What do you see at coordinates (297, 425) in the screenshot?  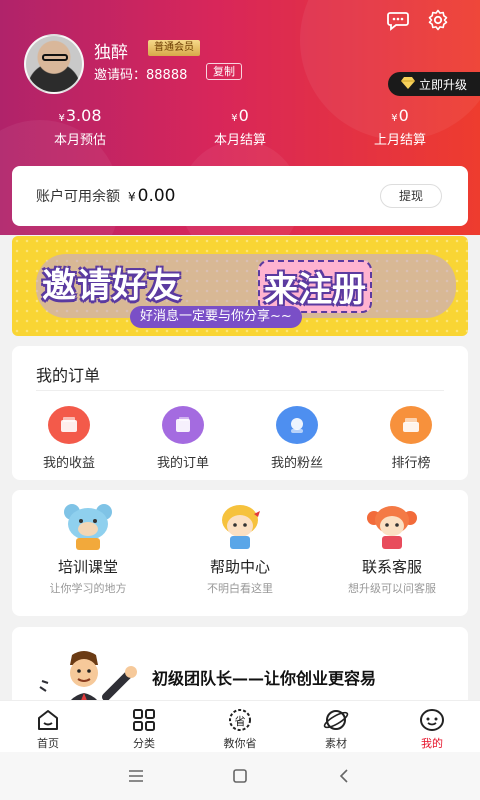 I see `fans-icon` at bounding box center [297, 425].